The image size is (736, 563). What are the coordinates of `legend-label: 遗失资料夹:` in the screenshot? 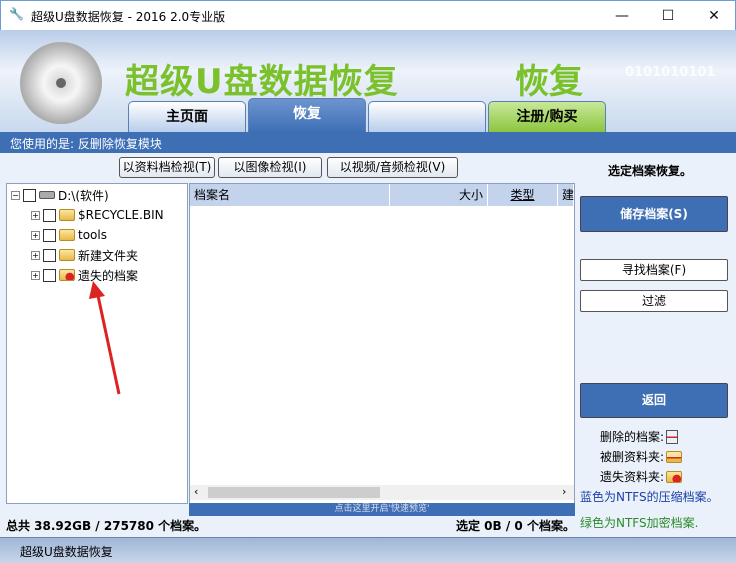 It's located at (632, 477).